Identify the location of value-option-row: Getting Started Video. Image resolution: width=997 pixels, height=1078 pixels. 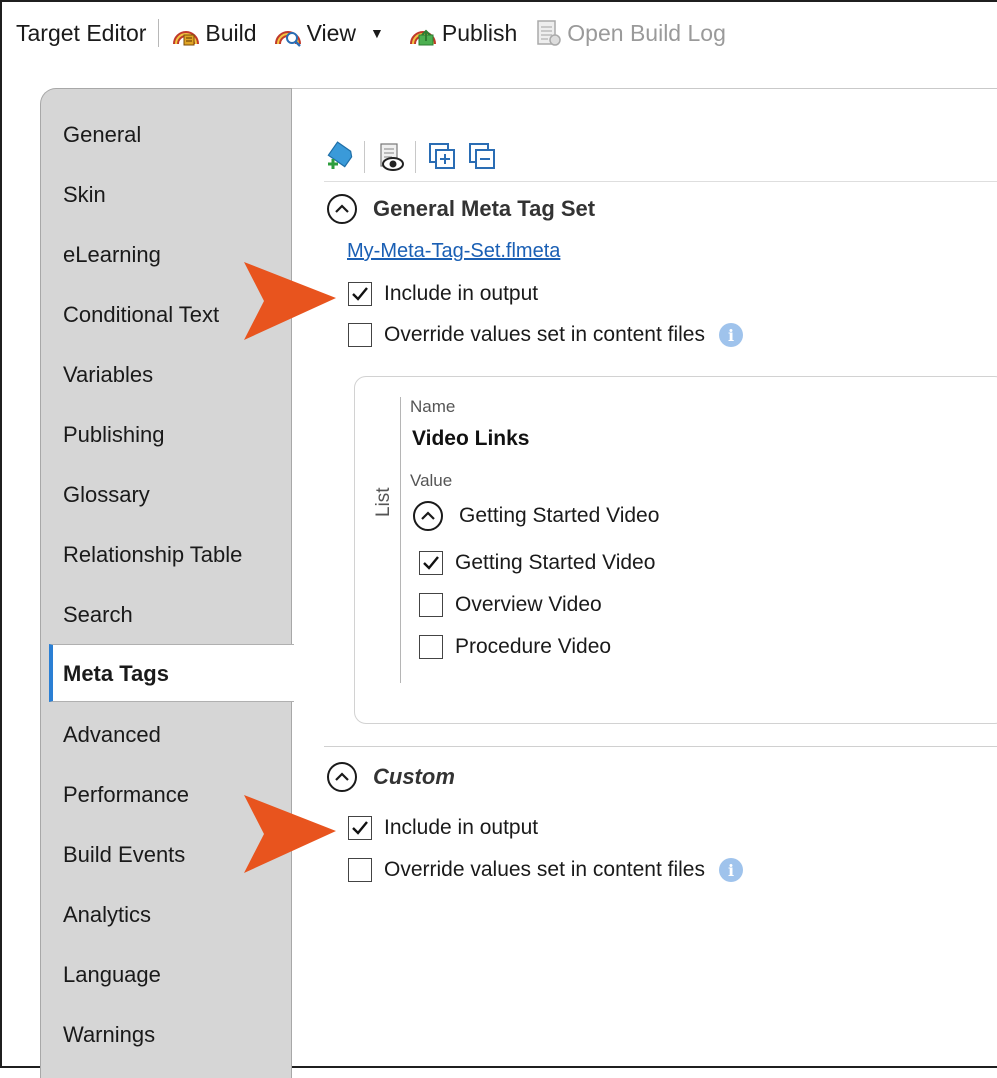
(537, 563).